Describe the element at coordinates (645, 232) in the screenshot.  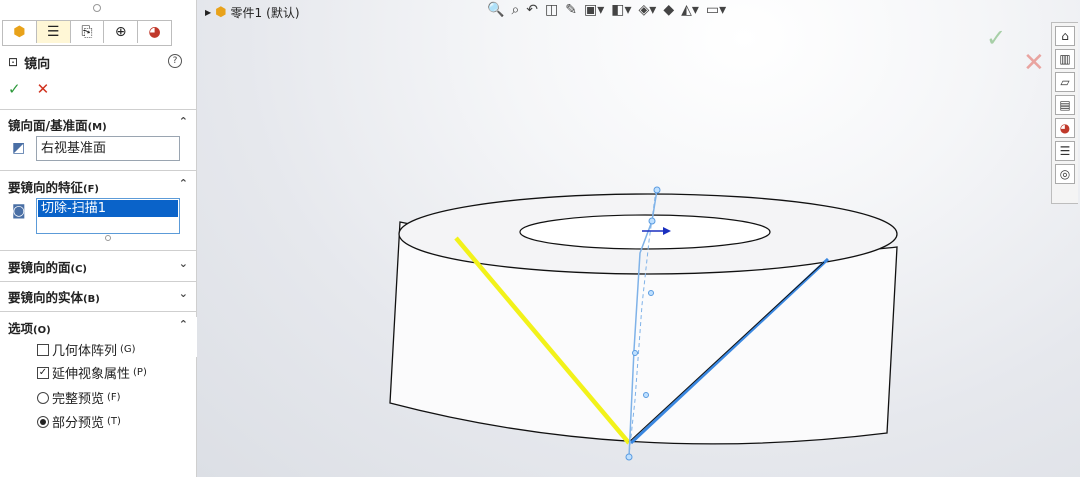
I see `inner-hole-edge` at that location.